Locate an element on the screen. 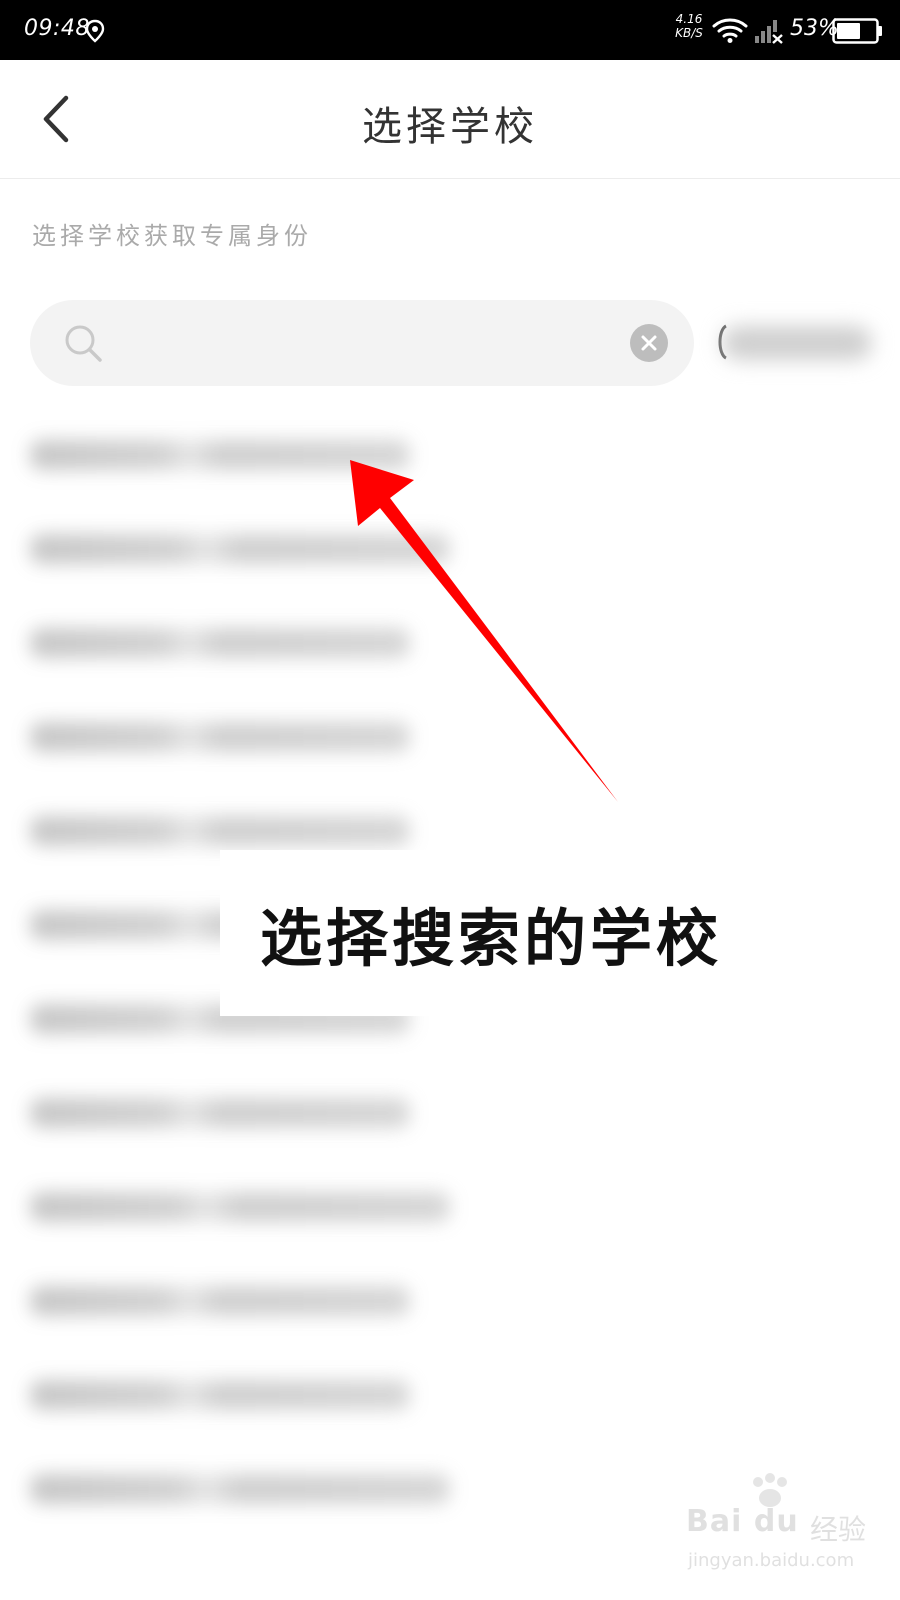  location-icon is located at coordinates (95, 31).